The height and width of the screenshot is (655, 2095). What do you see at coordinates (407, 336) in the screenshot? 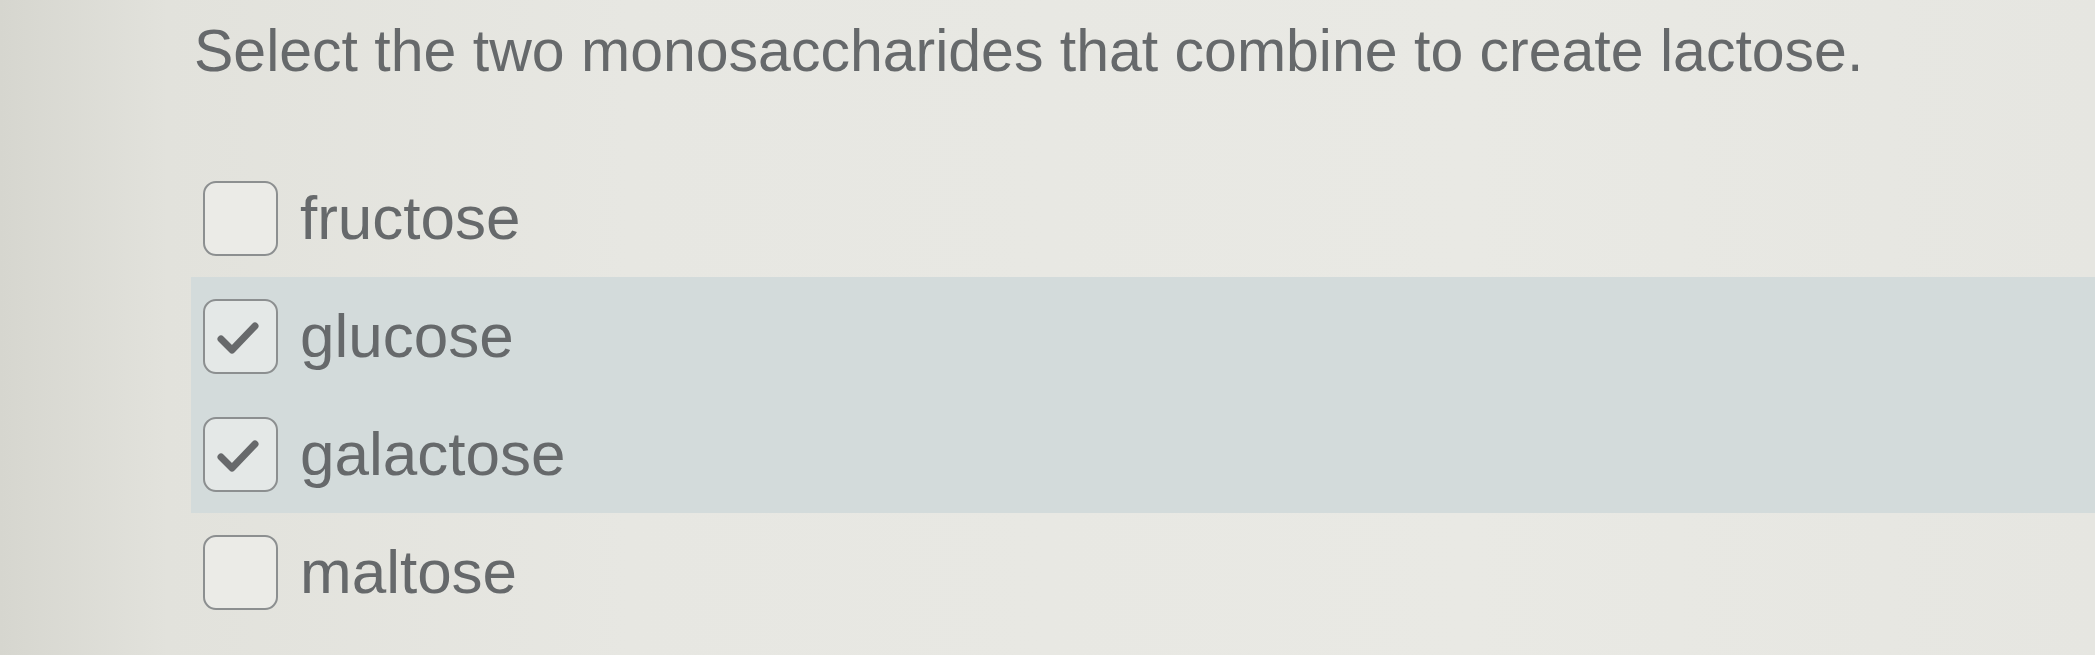
I see `option-label: glucose` at bounding box center [407, 336].